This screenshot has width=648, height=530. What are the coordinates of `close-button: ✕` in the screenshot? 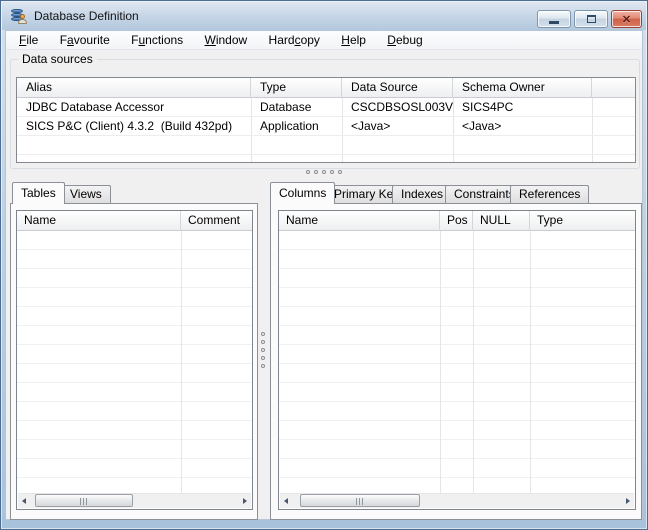 It's located at (626, 19).